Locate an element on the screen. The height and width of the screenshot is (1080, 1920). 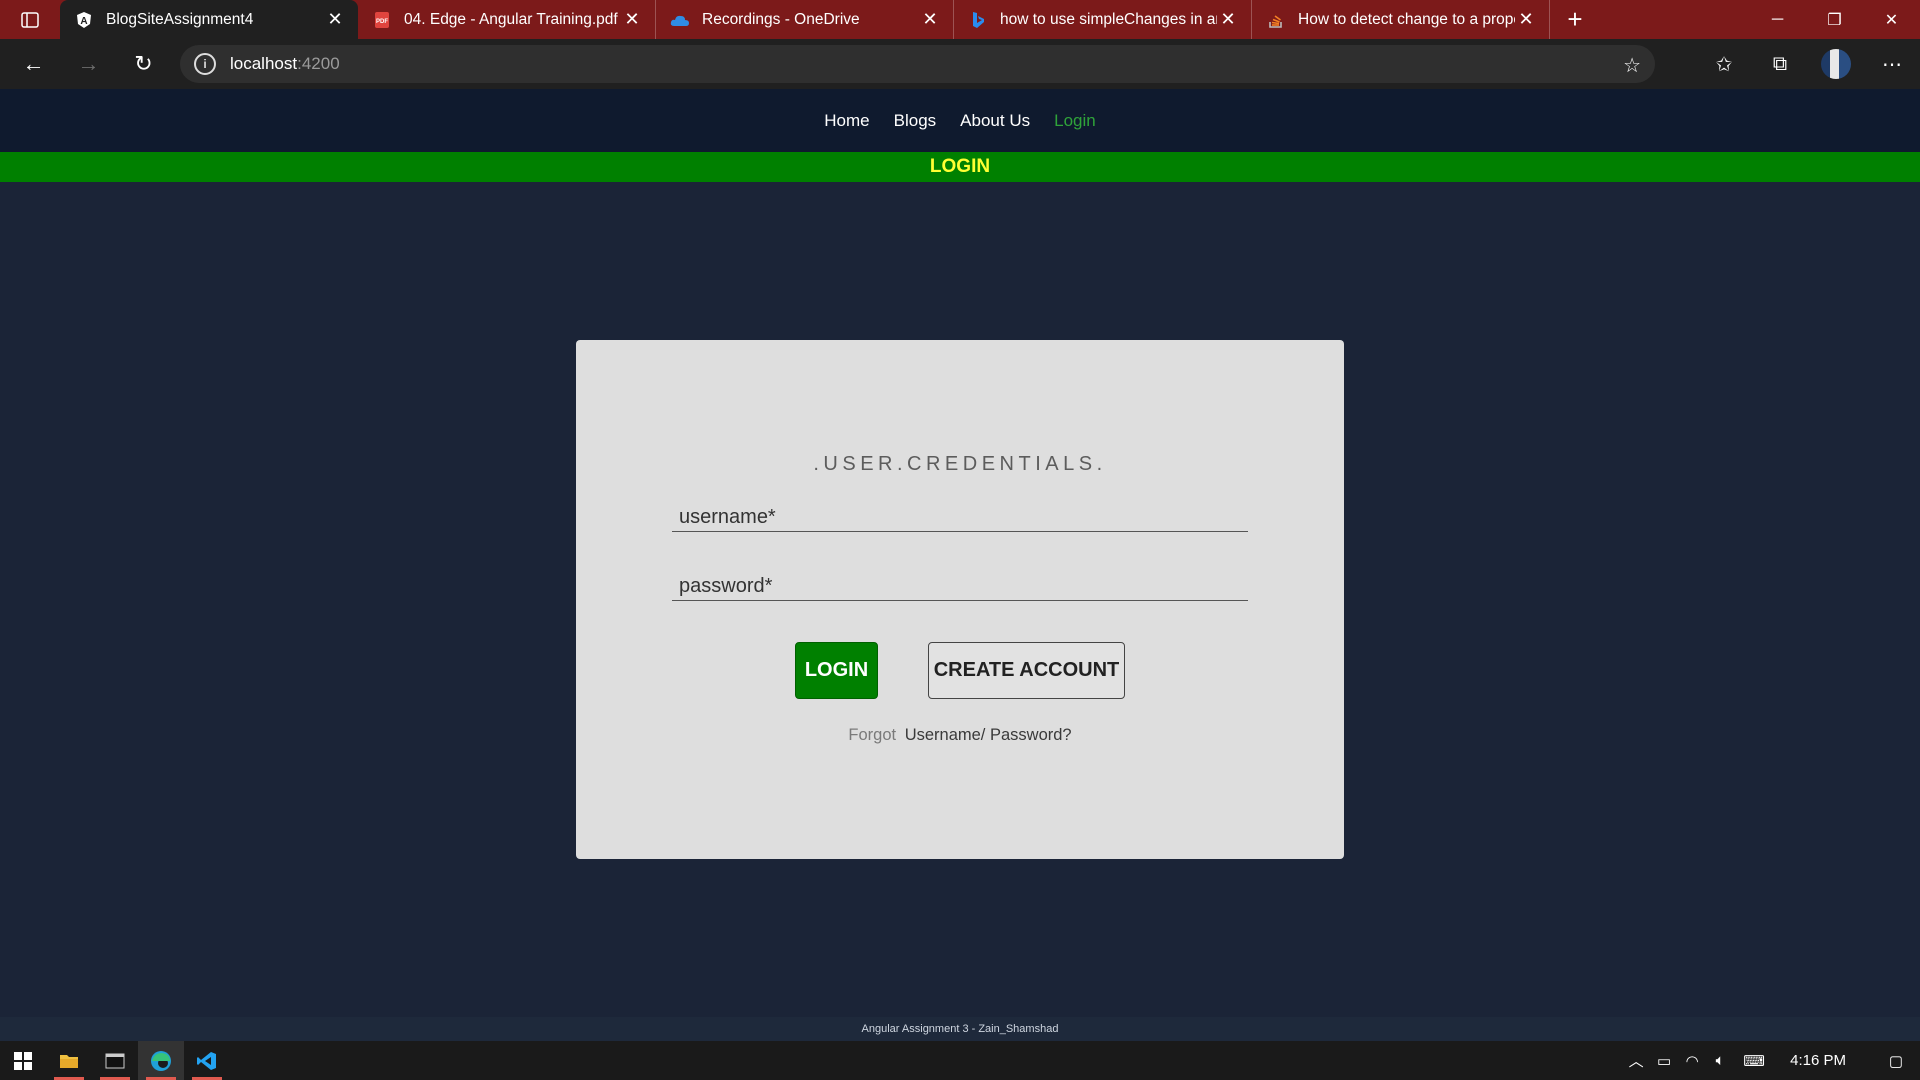
edge-icon is located at coordinates (161, 1060).